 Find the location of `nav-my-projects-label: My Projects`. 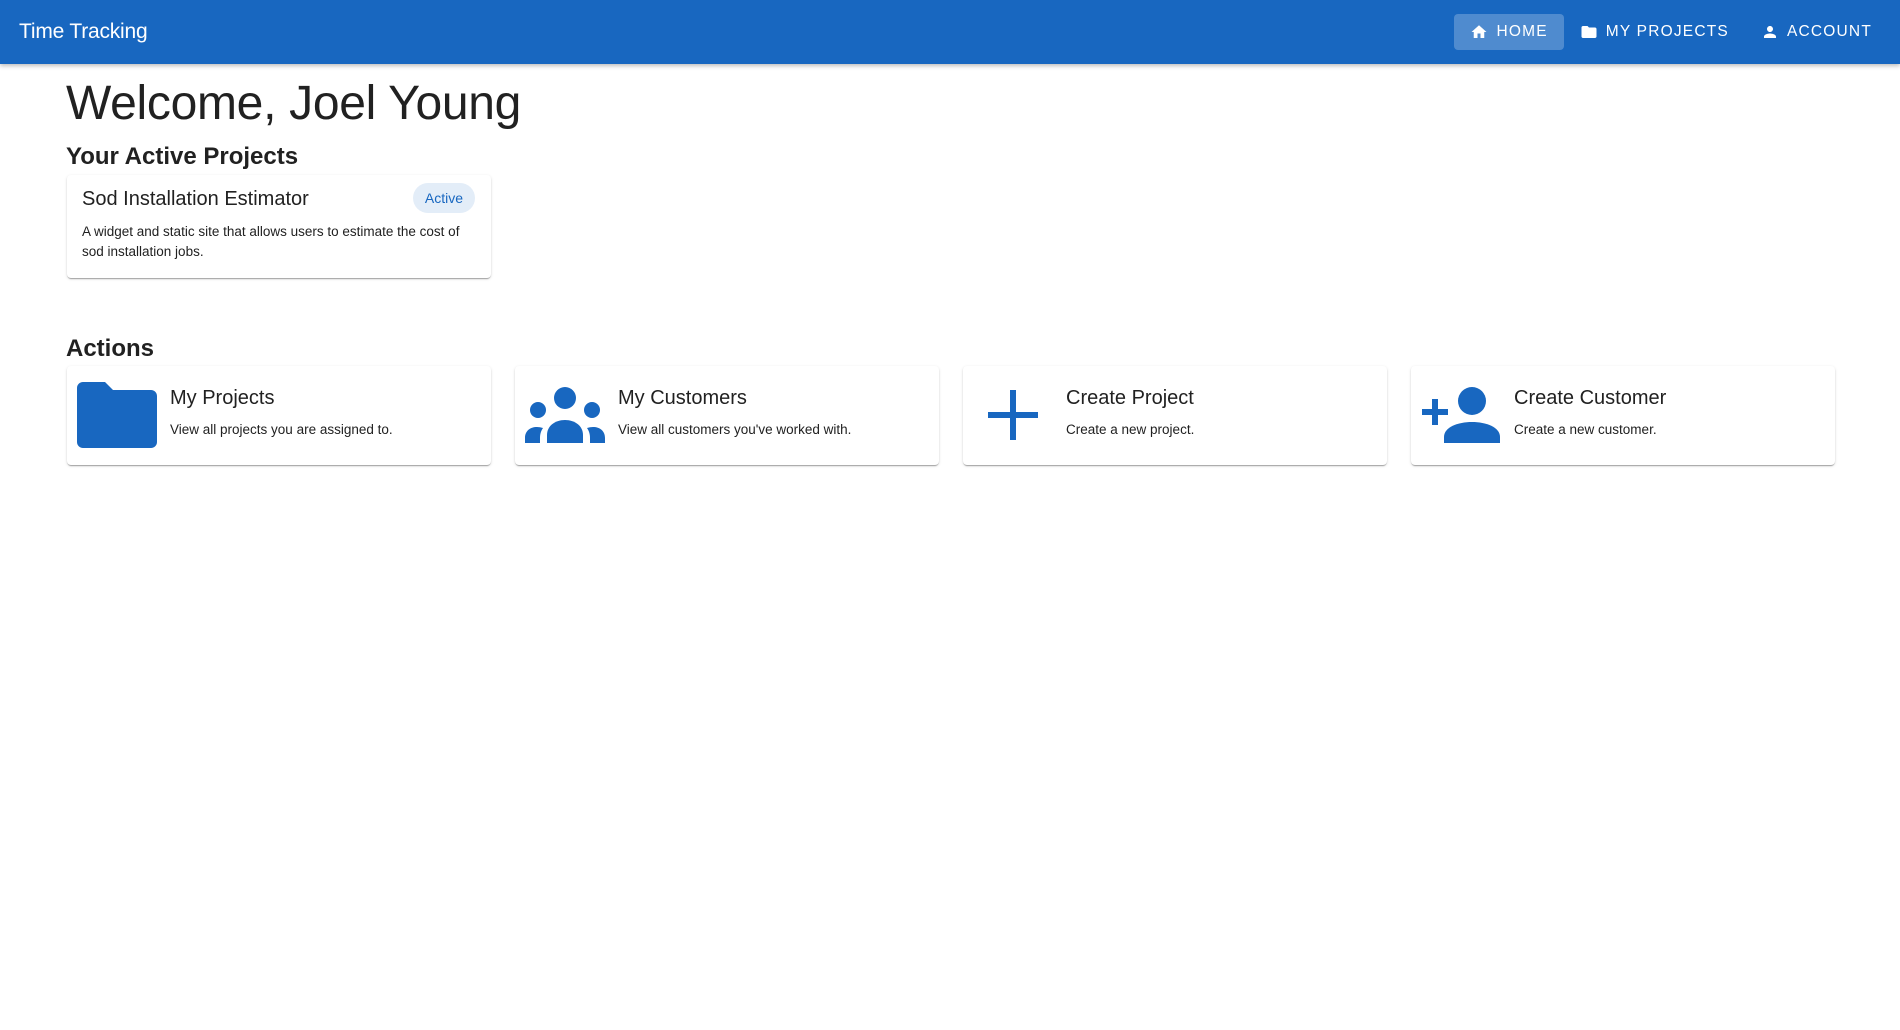

nav-my-projects-label: My Projects is located at coordinates (1667, 31).